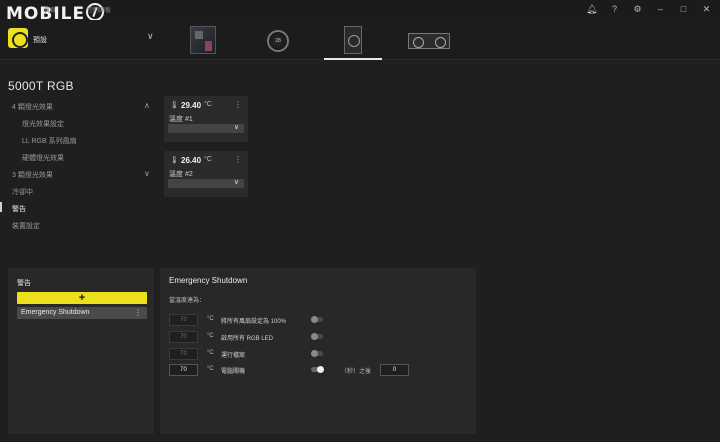  I want to click on minimize-icon: –, so click(660, 9).